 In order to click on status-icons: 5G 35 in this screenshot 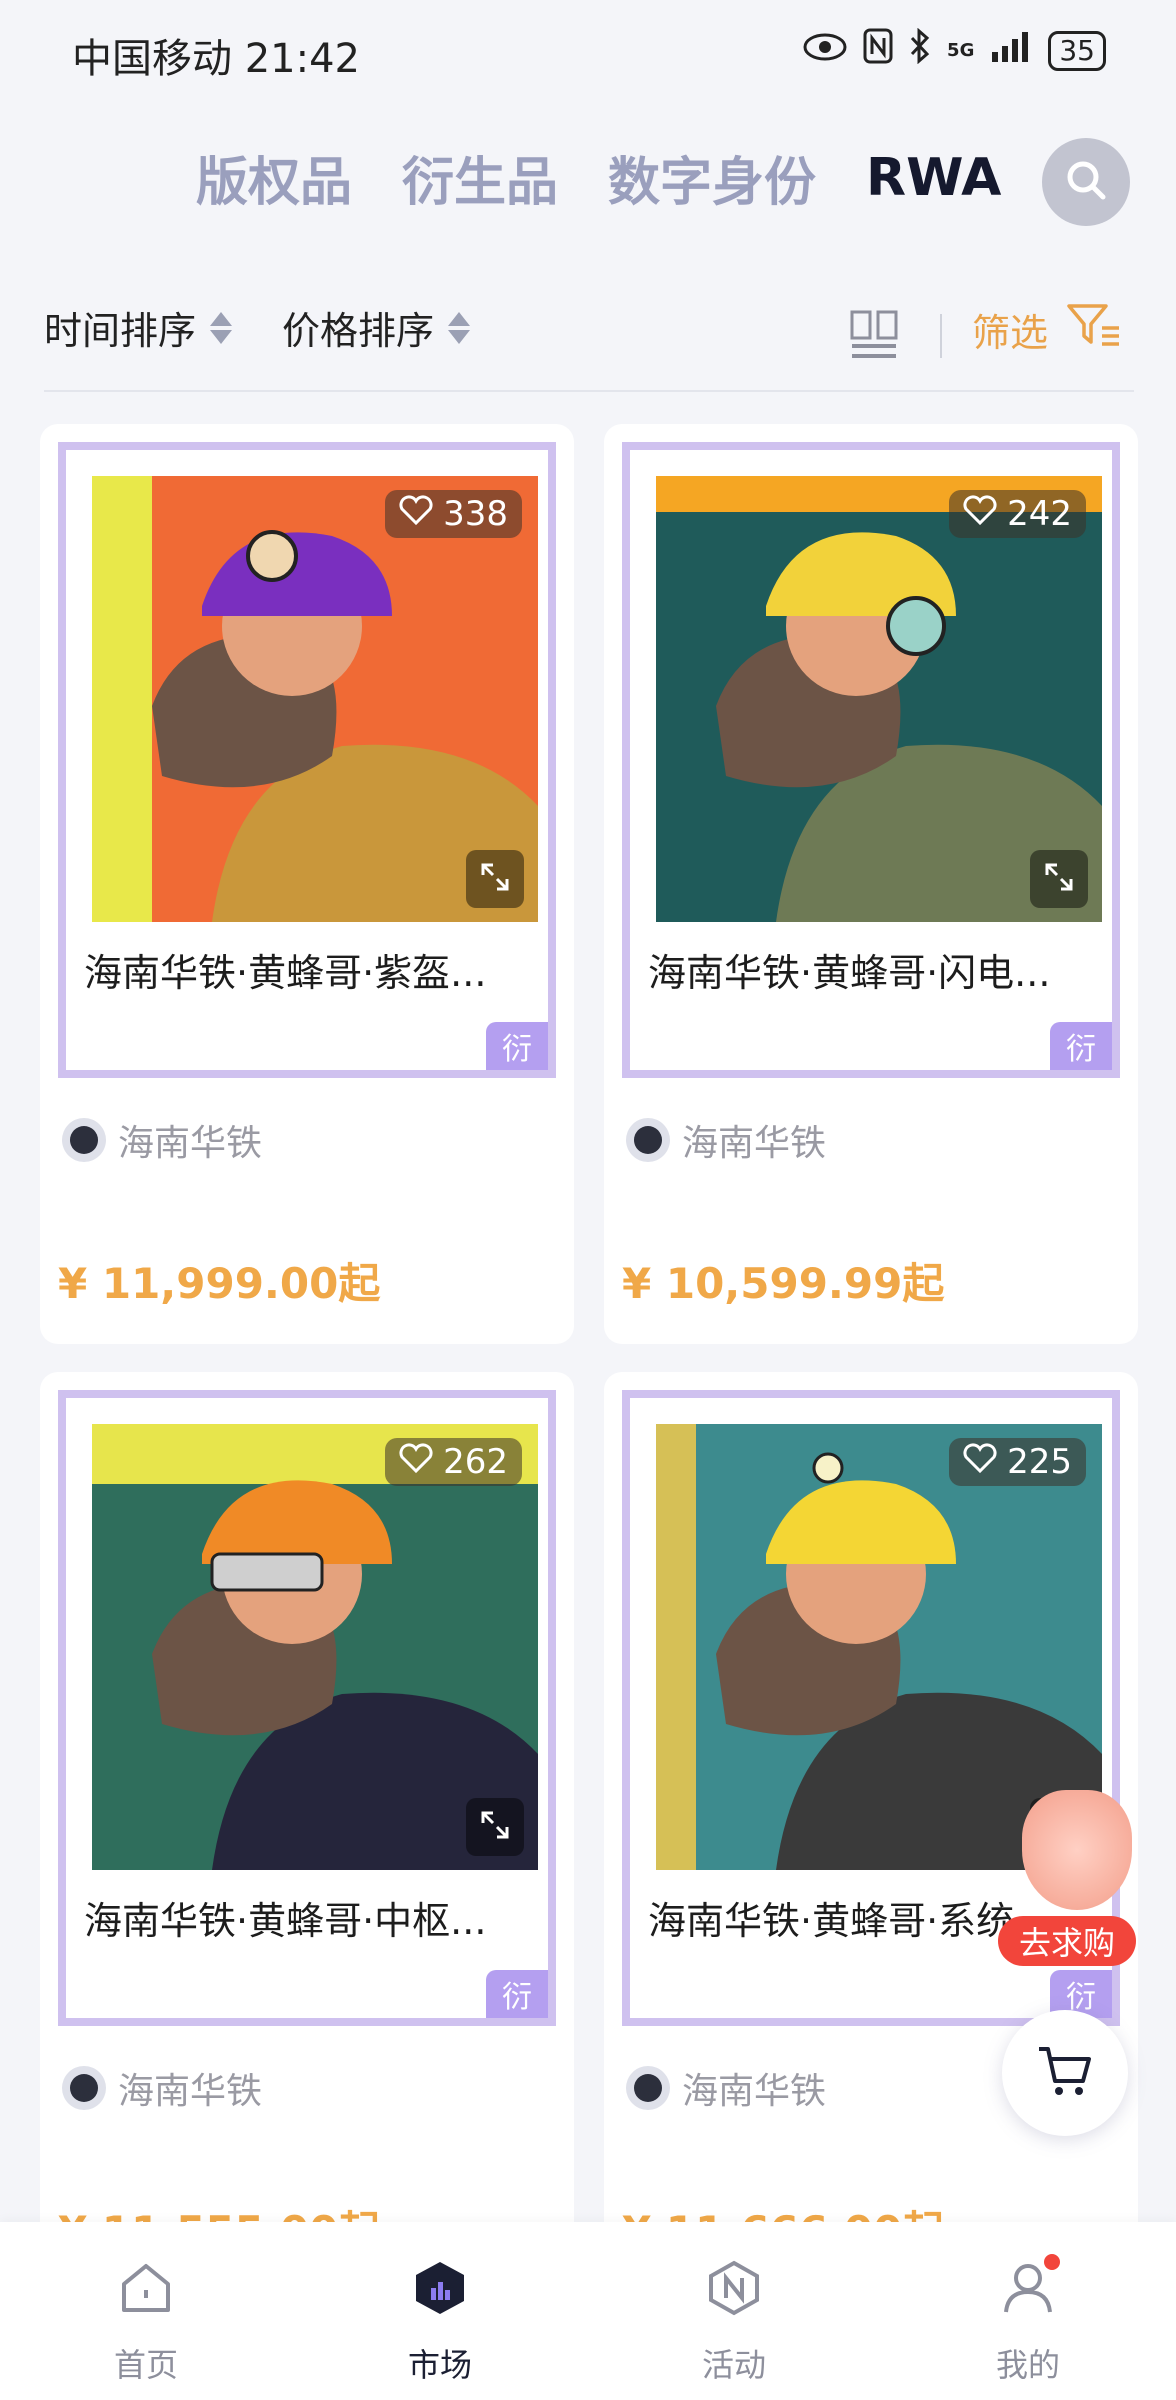, I will do `click(954, 50)`.